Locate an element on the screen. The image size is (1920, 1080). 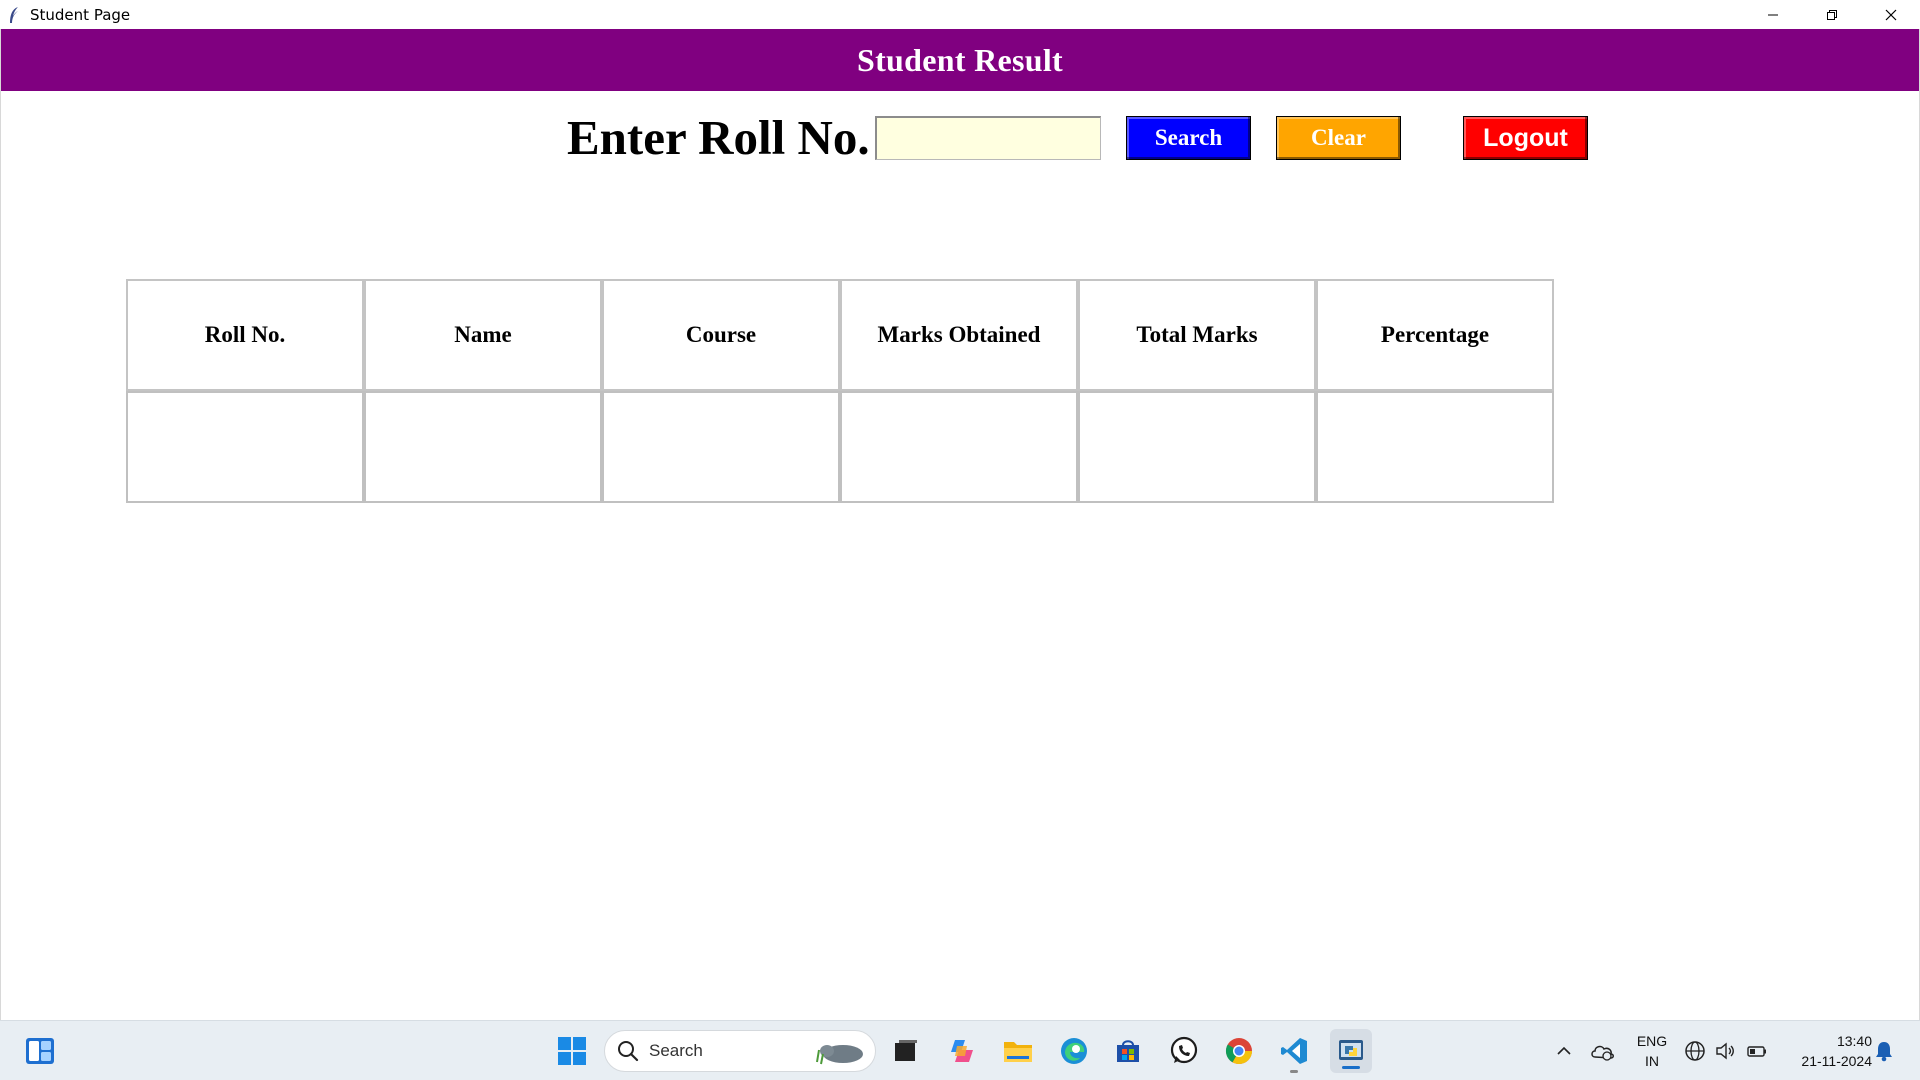
column-header-name: Name is located at coordinates (483, 335).